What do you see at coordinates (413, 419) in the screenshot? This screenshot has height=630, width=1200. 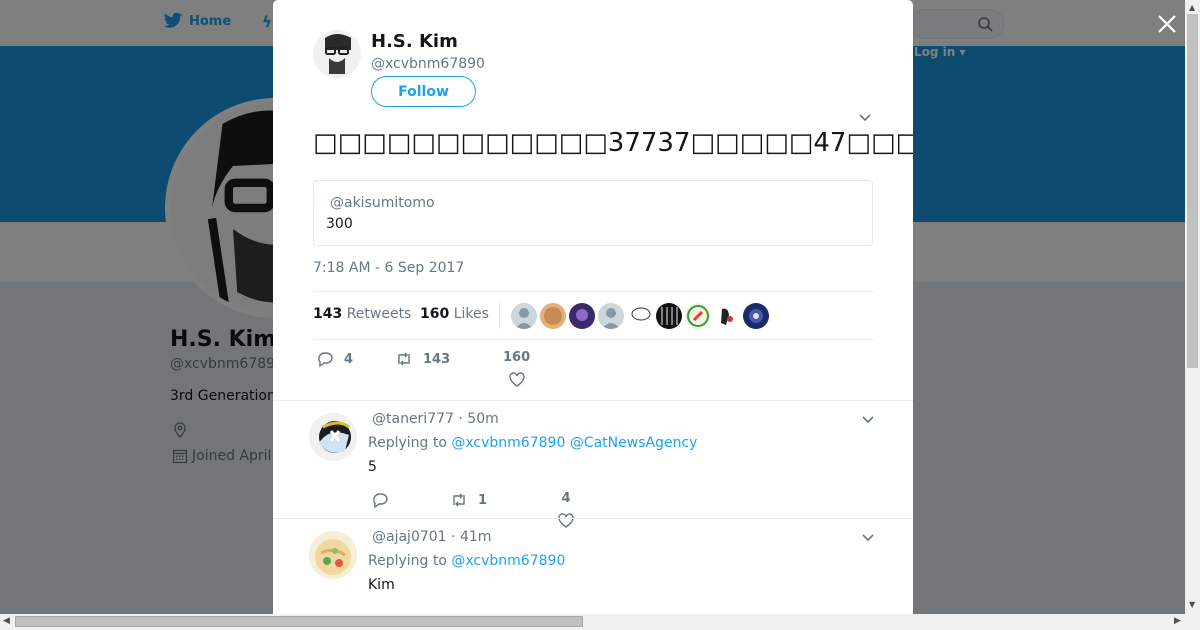 I see `reply-handle: @taneri777` at bounding box center [413, 419].